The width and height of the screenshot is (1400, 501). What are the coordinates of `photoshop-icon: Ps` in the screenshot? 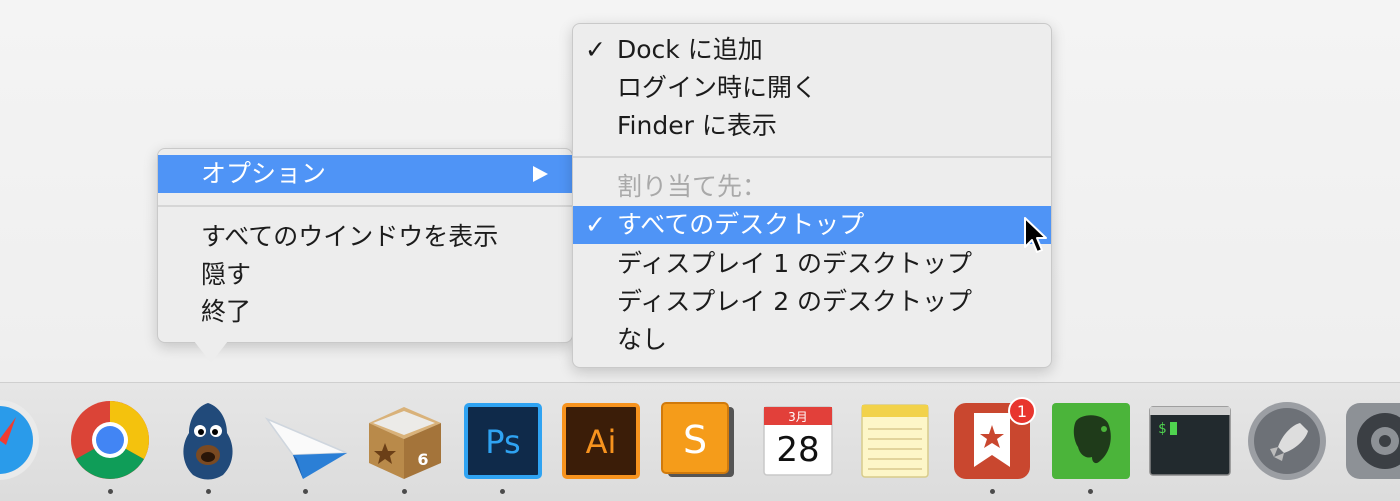 It's located at (503, 440).